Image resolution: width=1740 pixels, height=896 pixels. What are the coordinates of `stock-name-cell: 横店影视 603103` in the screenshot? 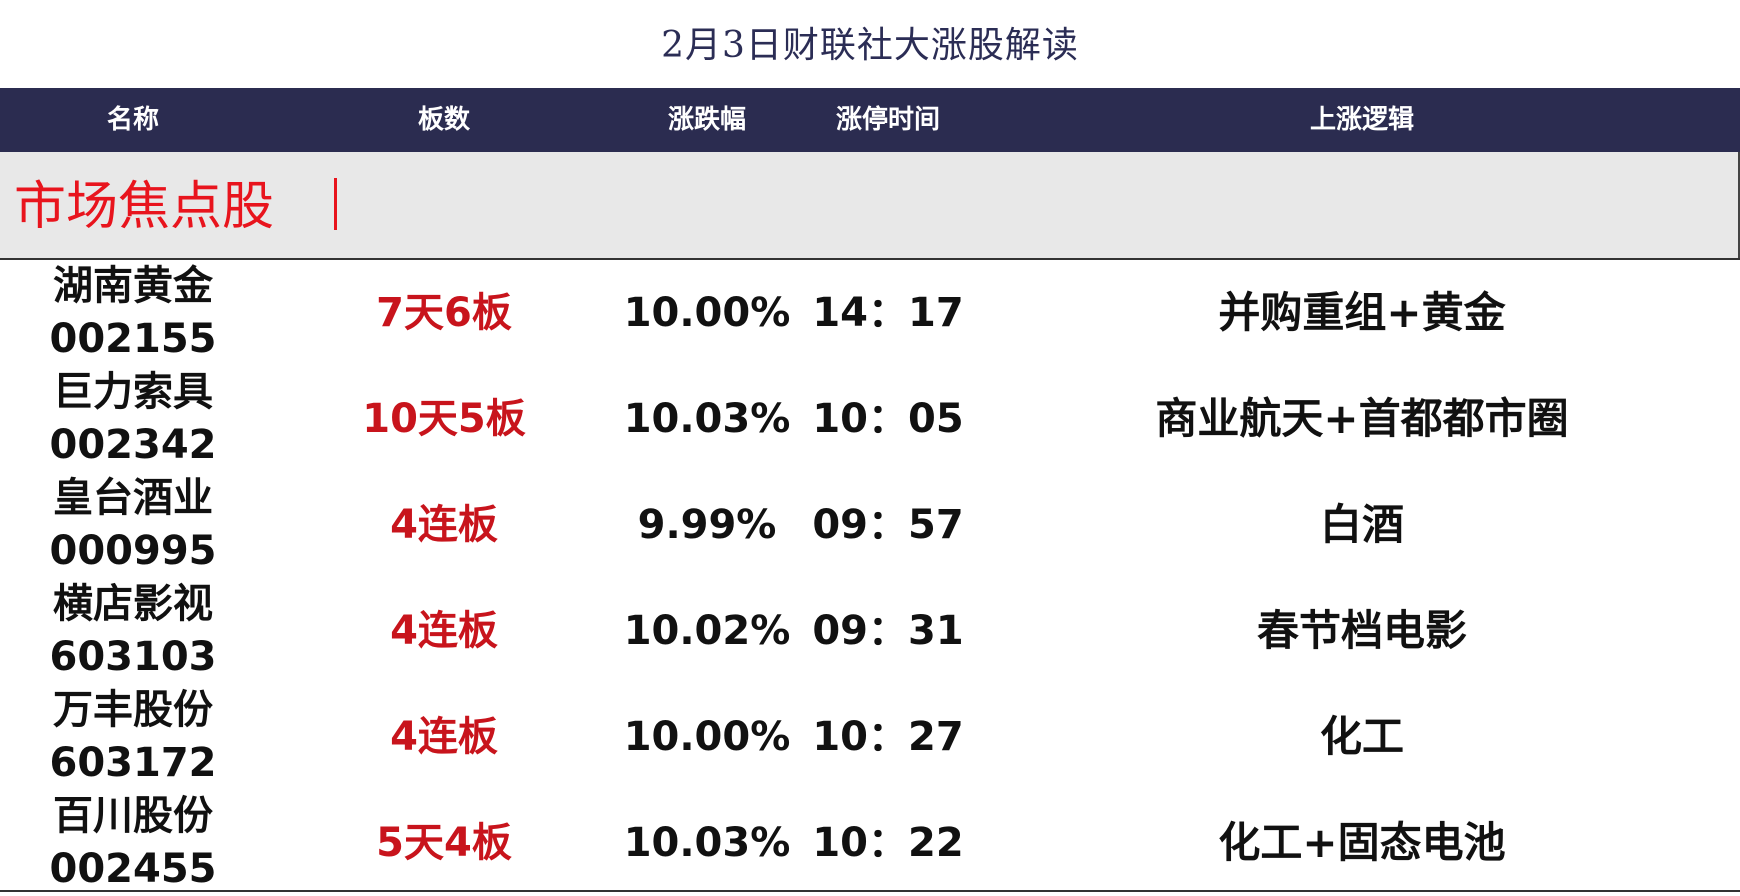 It's located at (133, 631).